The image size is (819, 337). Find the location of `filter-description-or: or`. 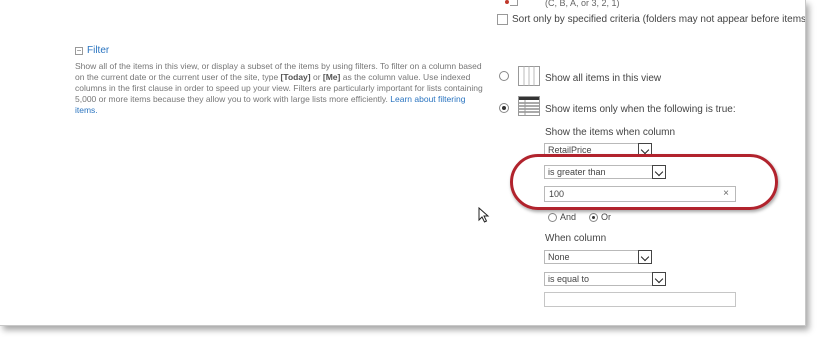

filter-description-or: or is located at coordinates (316, 77).